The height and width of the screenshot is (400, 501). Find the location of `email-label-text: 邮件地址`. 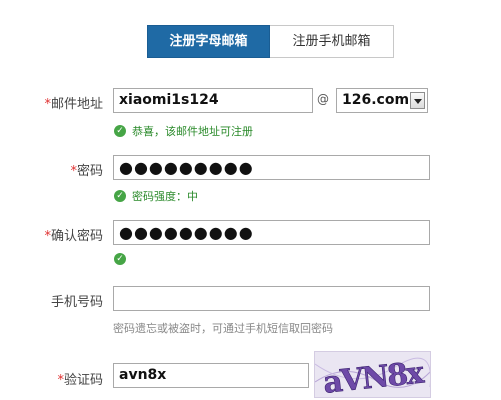

email-label-text: 邮件地址 is located at coordinates (76, 104).